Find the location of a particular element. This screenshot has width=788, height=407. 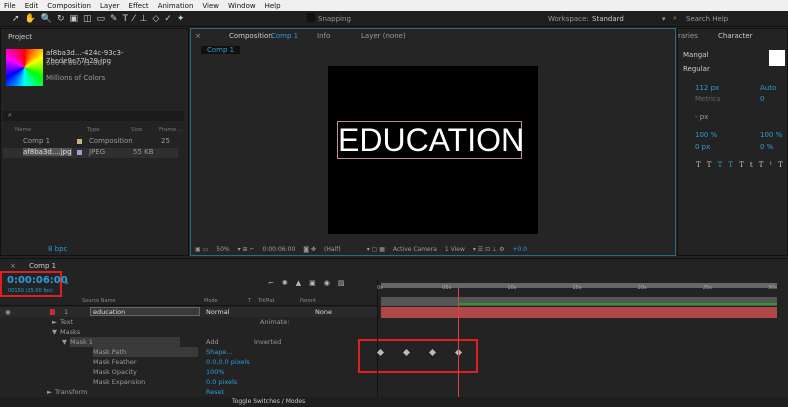

tool-icons: ➚✋🔍↻▣◫▭✎T⁄⊥◇✓✦ is located at coordinates (100, 19).